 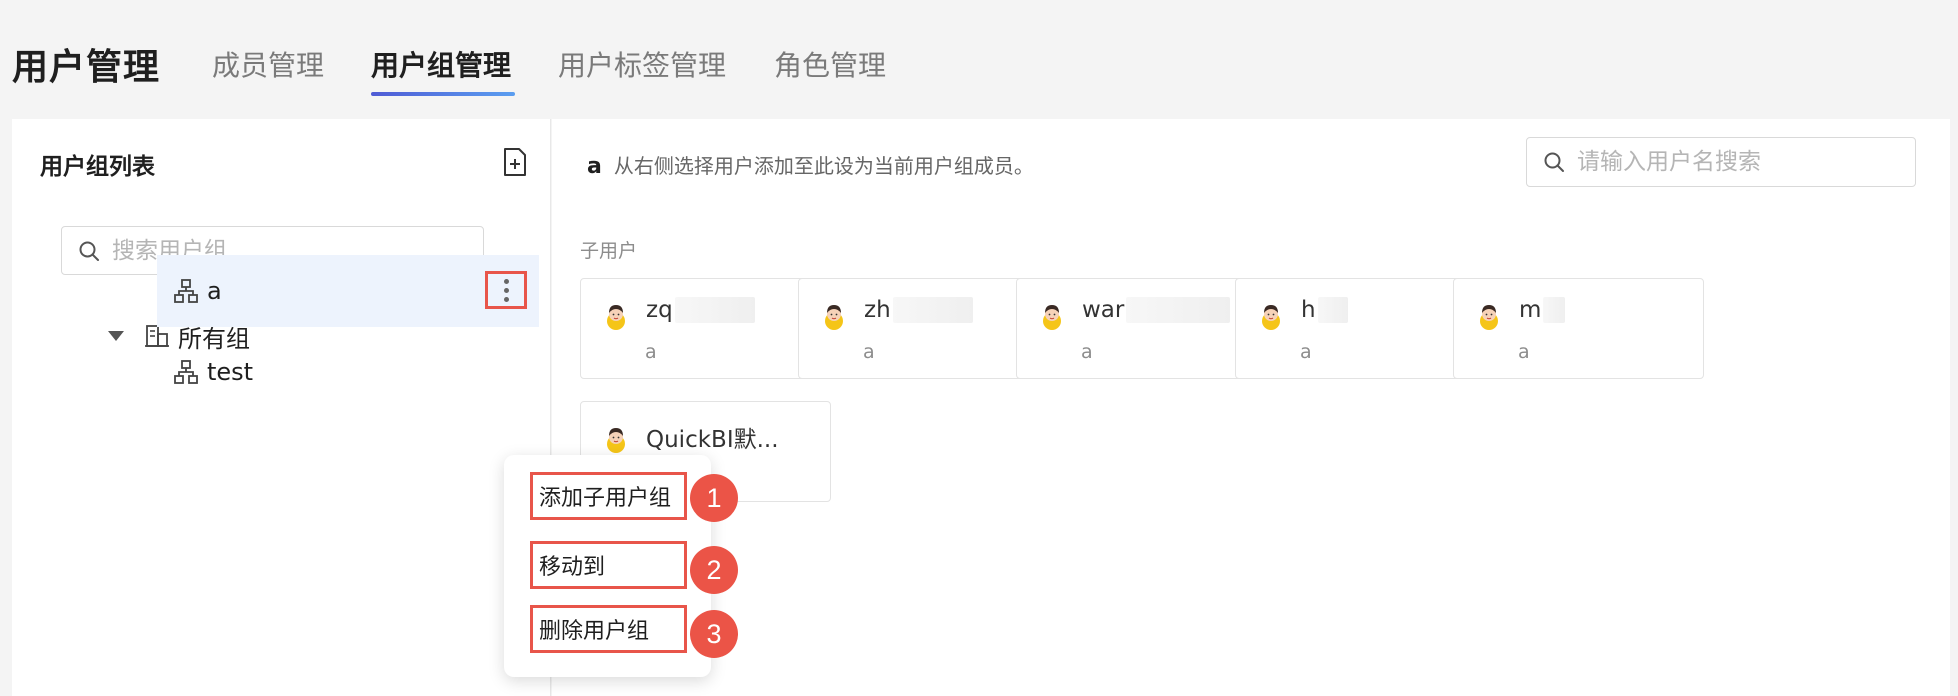 I want to click on user-name: war, so click(x=1156, y=310).